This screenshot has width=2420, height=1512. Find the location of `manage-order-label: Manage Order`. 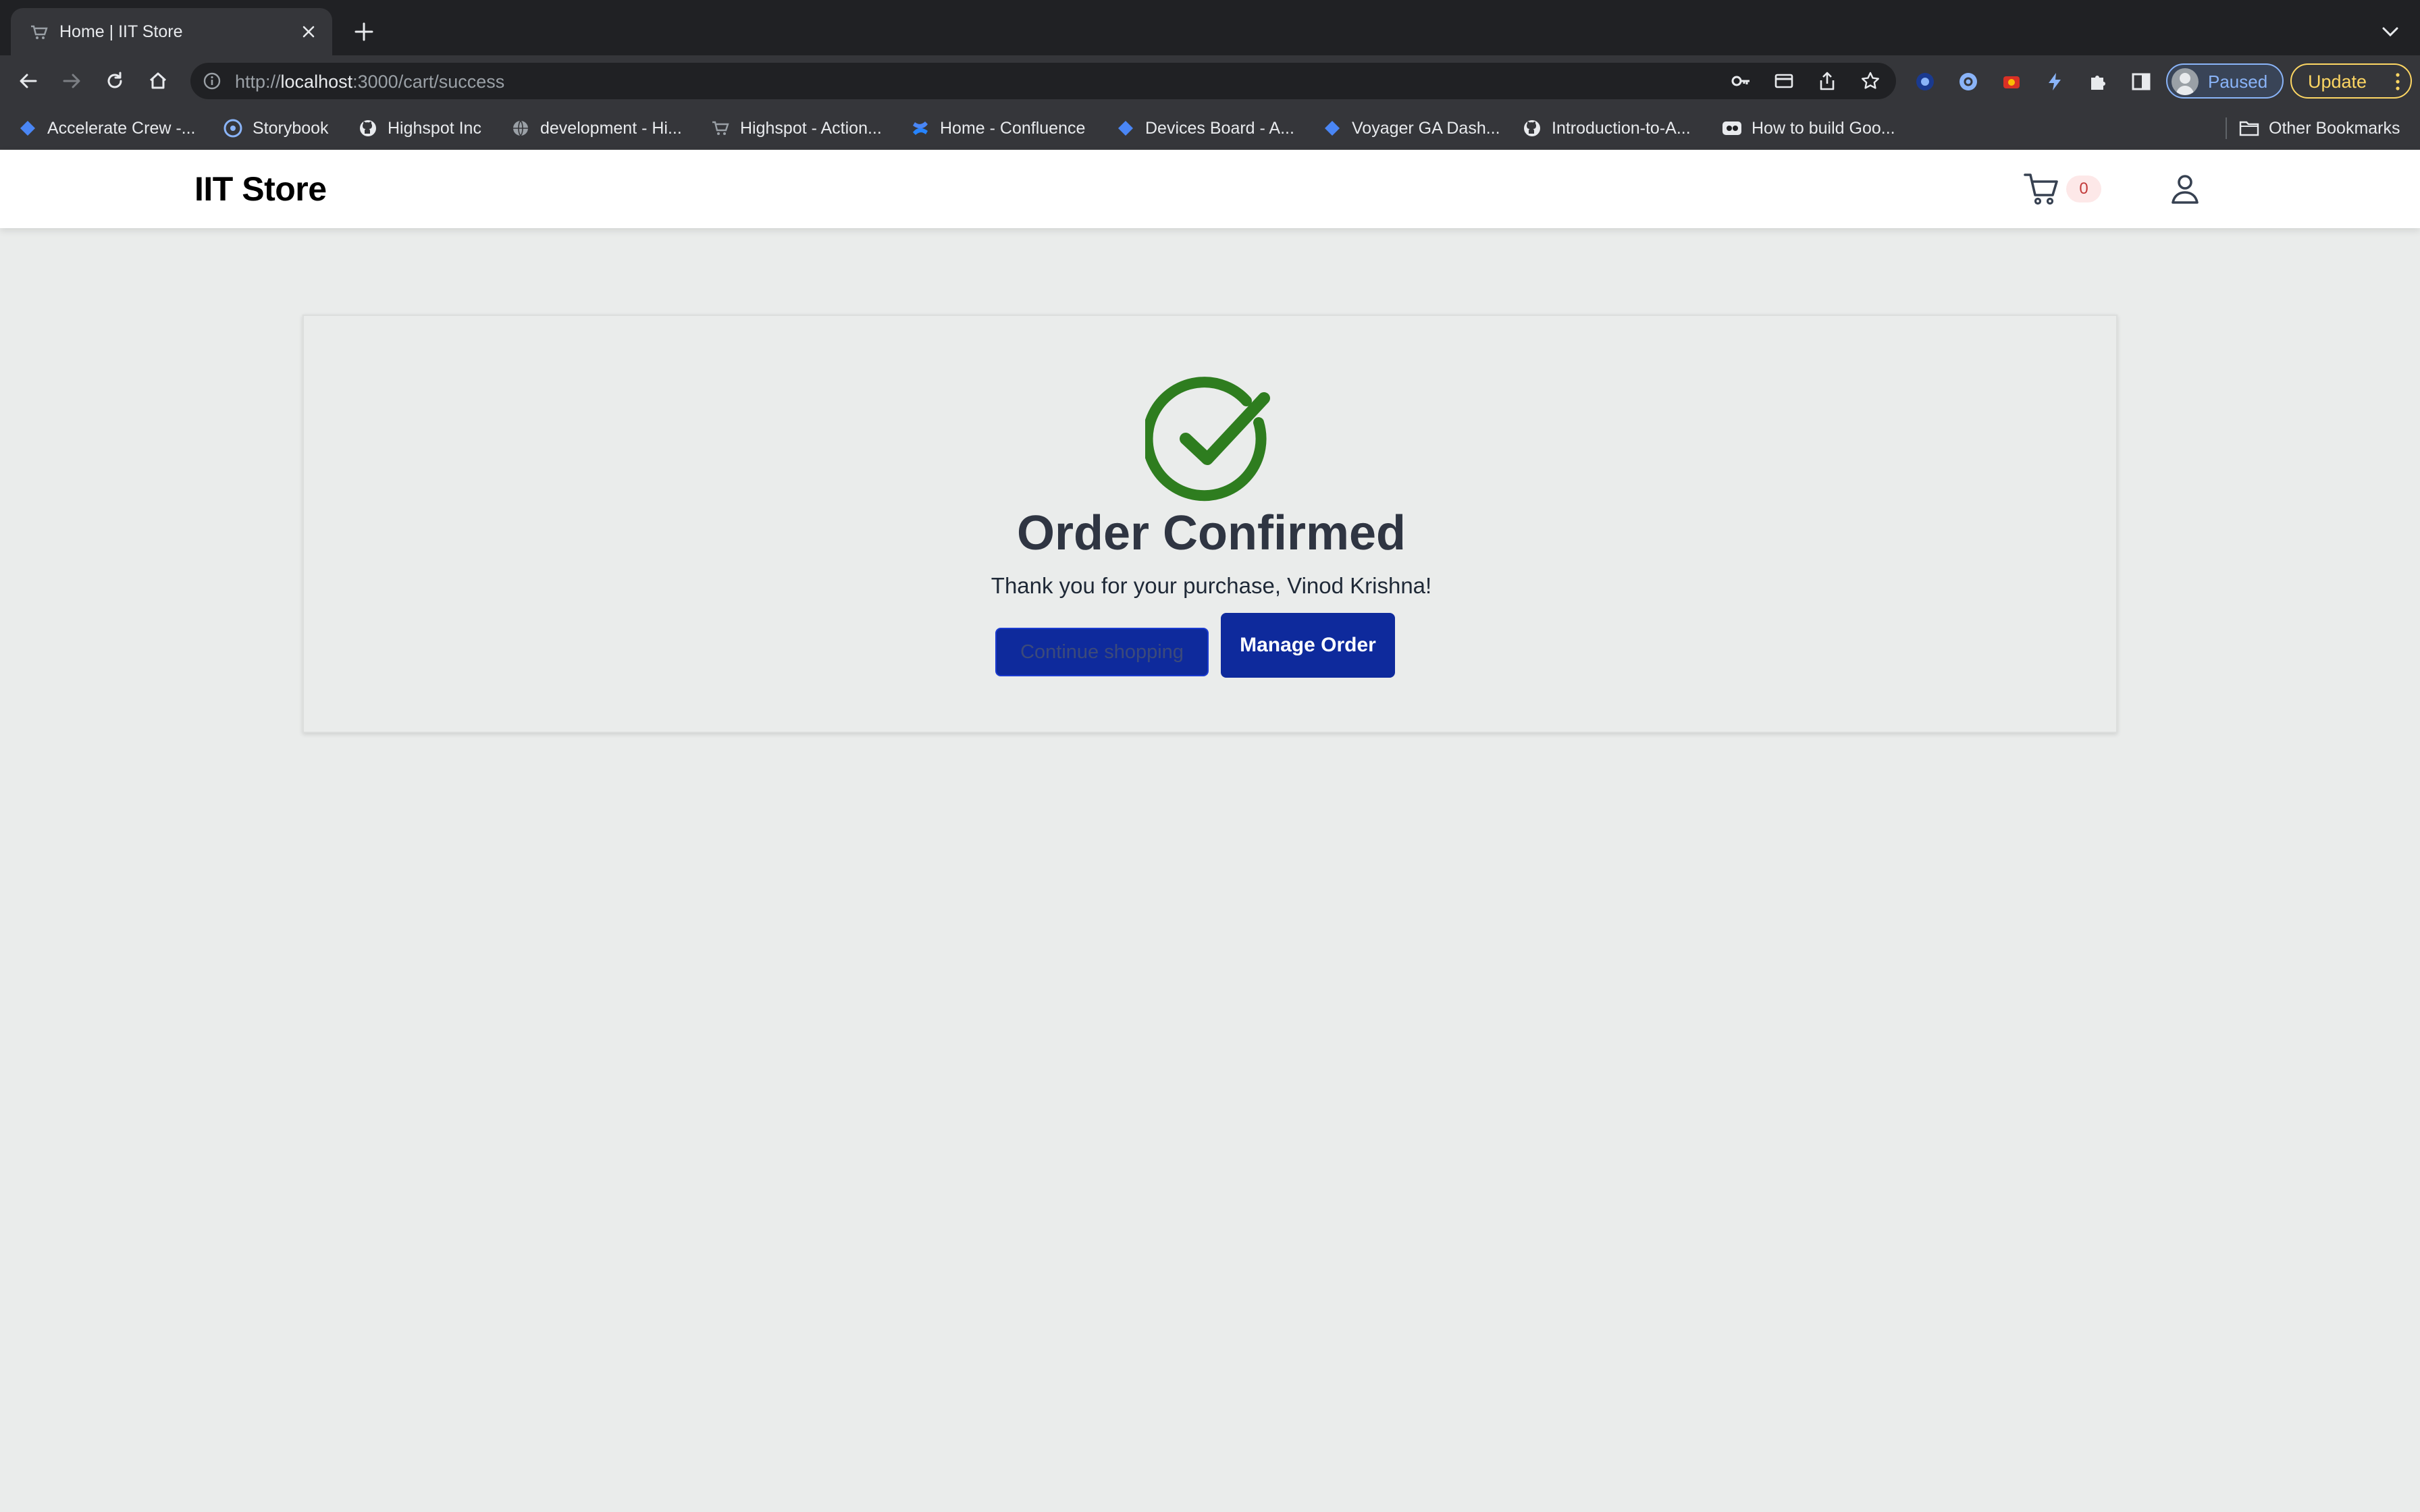

manage-order-label: Manage Order is located at coordinates (1308, 645).